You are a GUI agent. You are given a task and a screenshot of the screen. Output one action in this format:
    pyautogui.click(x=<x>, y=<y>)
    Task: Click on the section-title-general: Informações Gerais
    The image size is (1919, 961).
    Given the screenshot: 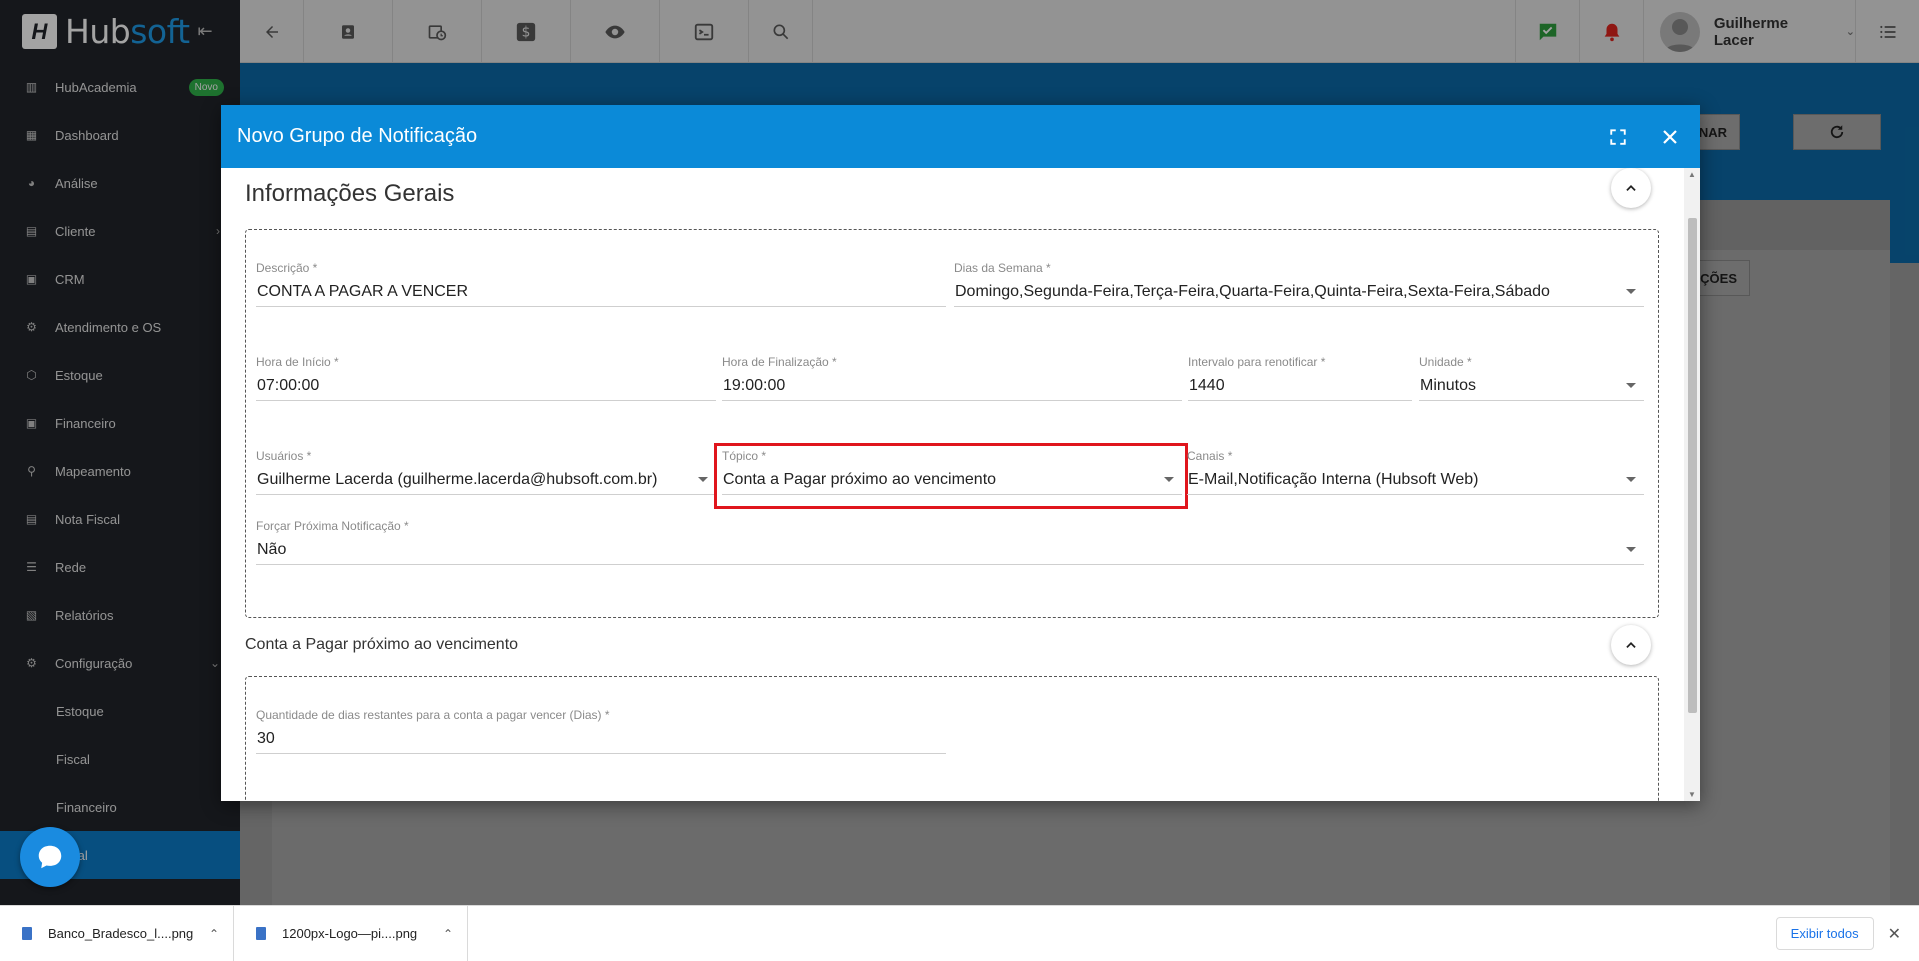 What is the action you would take?
    pyautogui.click(x=350, y=193)
    